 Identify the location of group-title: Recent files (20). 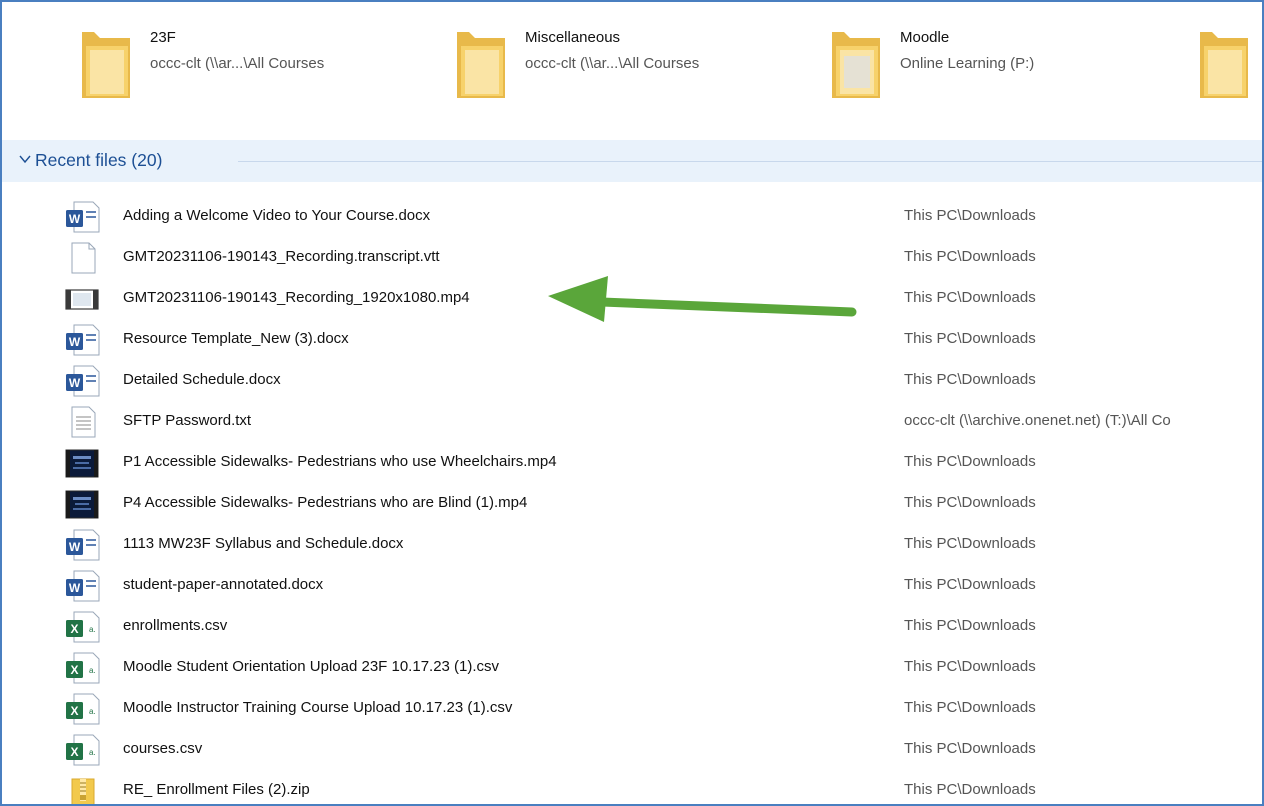
(99, 160).